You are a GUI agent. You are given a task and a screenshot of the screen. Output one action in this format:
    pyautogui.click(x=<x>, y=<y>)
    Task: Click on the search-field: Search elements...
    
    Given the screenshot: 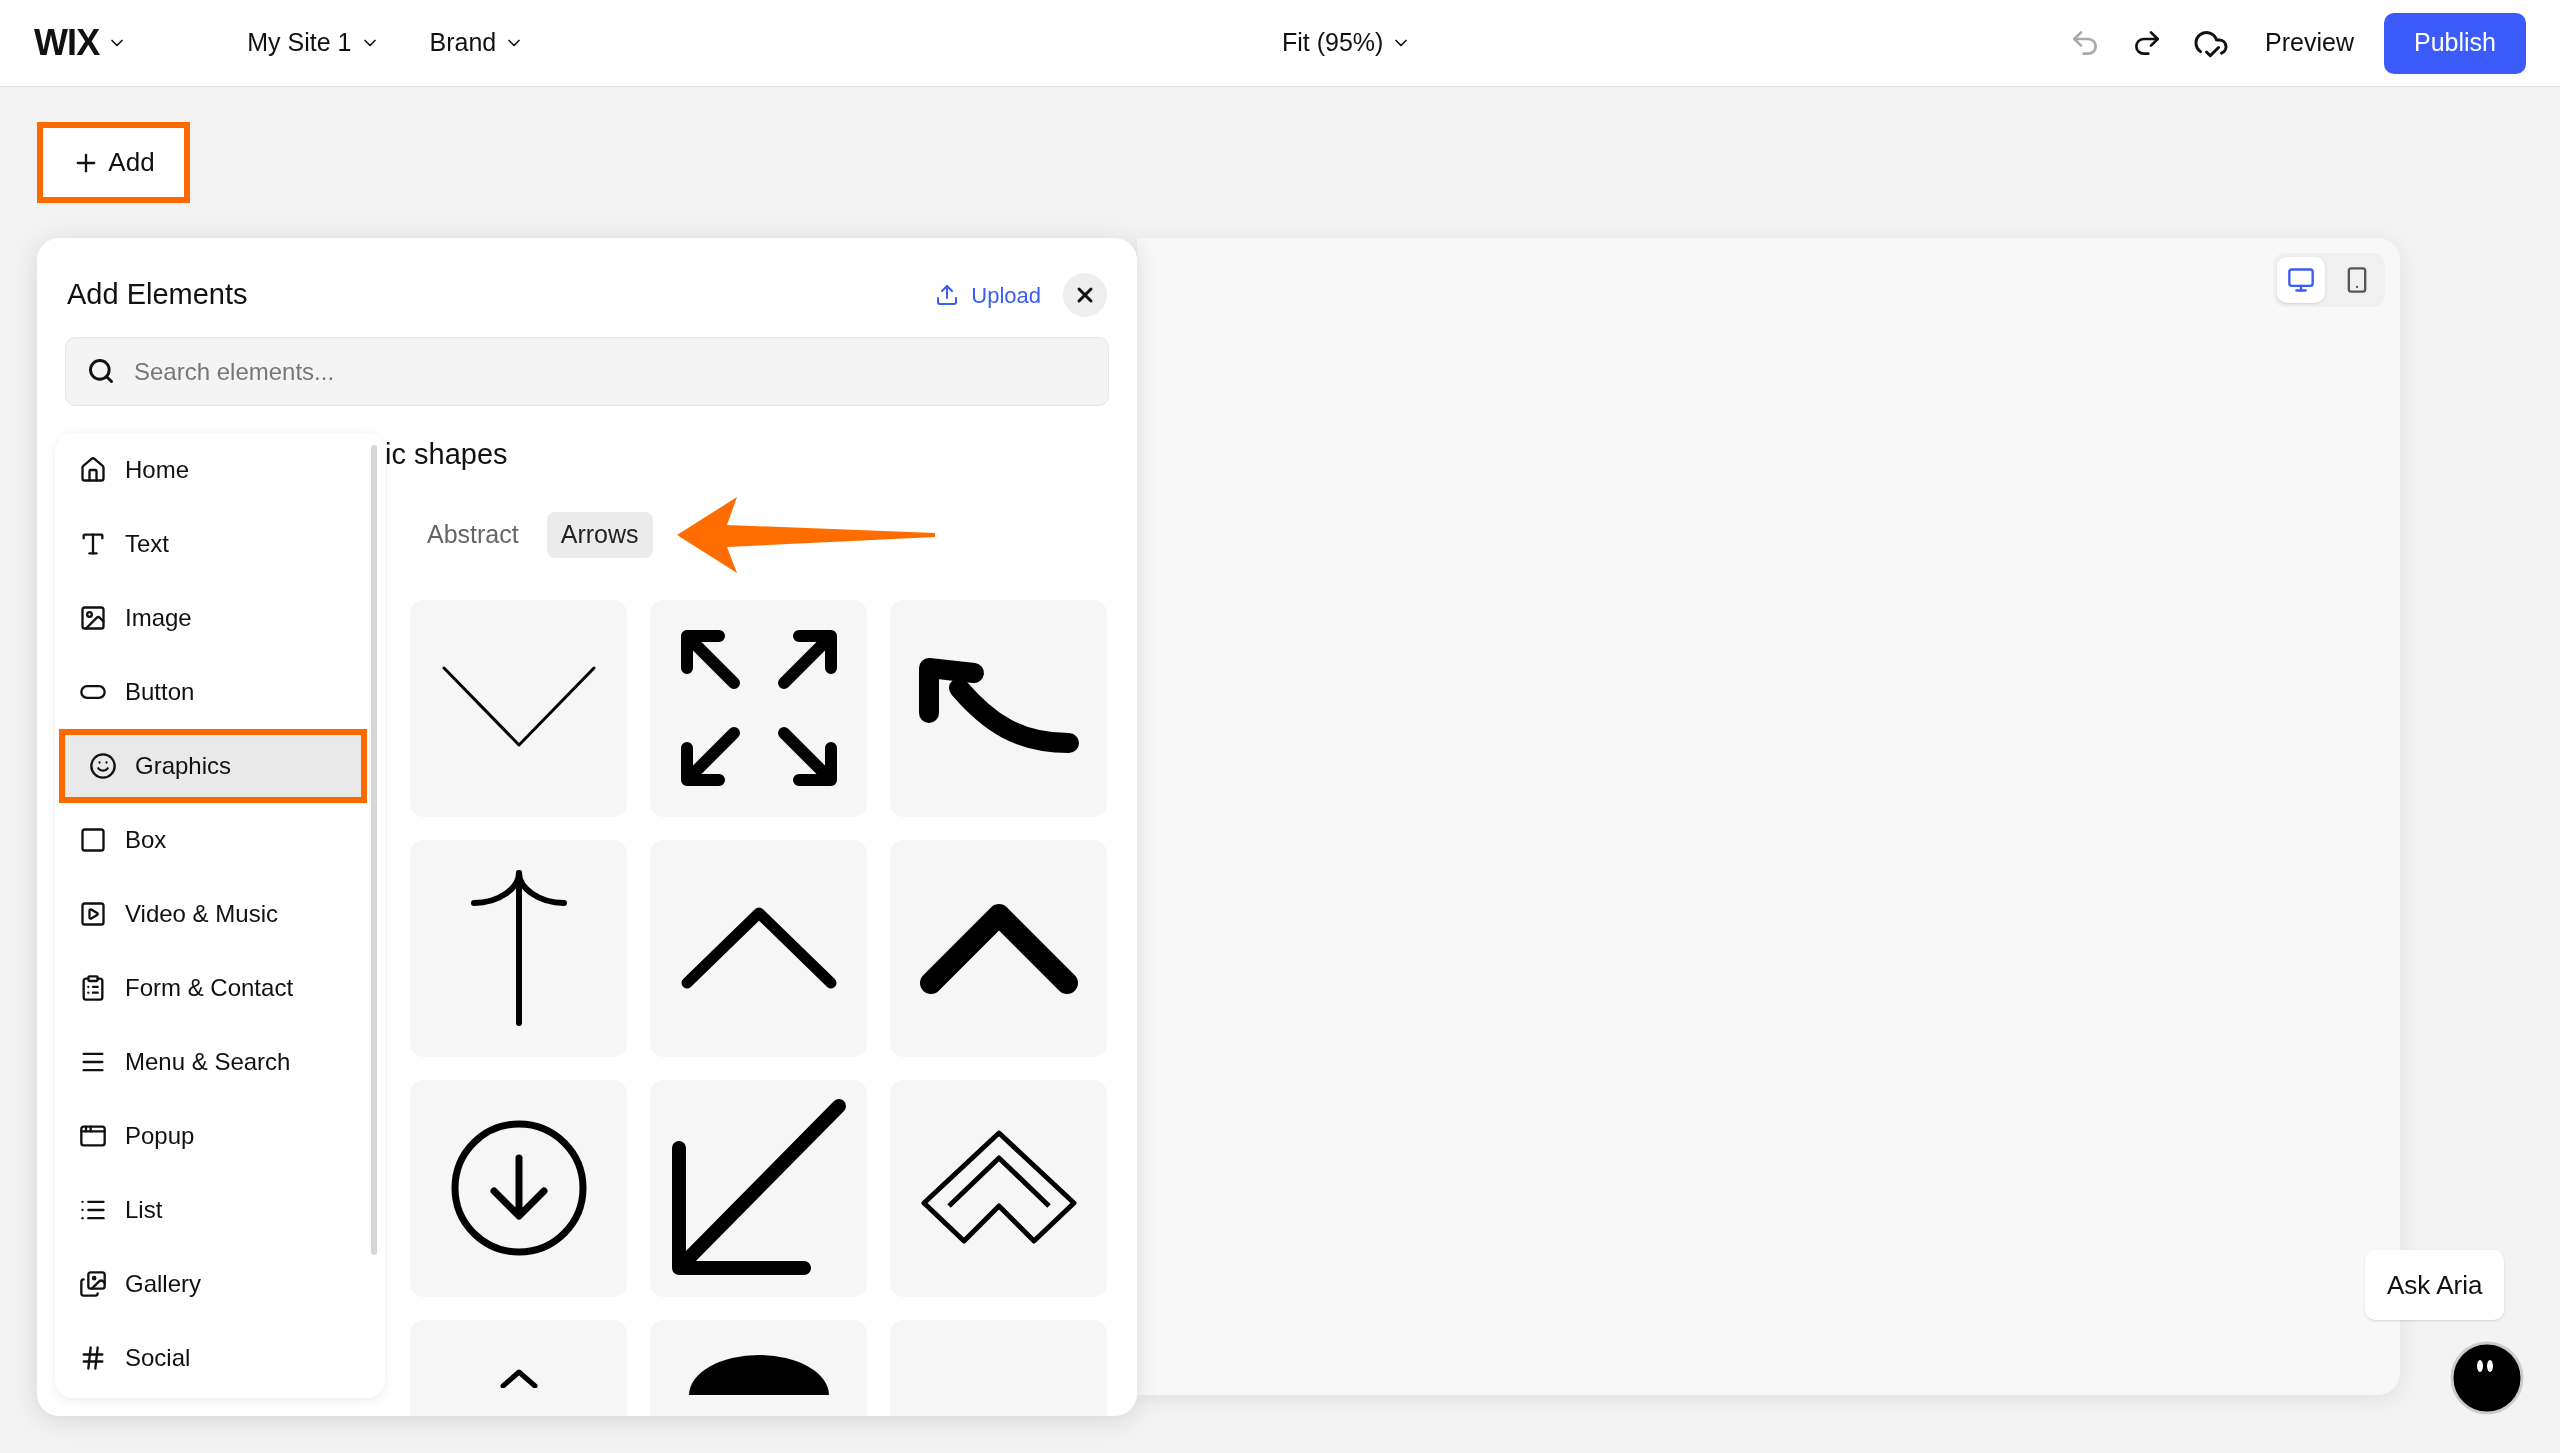 What is the action you would take?
    pyautogui.click(x=587, y=371)
    